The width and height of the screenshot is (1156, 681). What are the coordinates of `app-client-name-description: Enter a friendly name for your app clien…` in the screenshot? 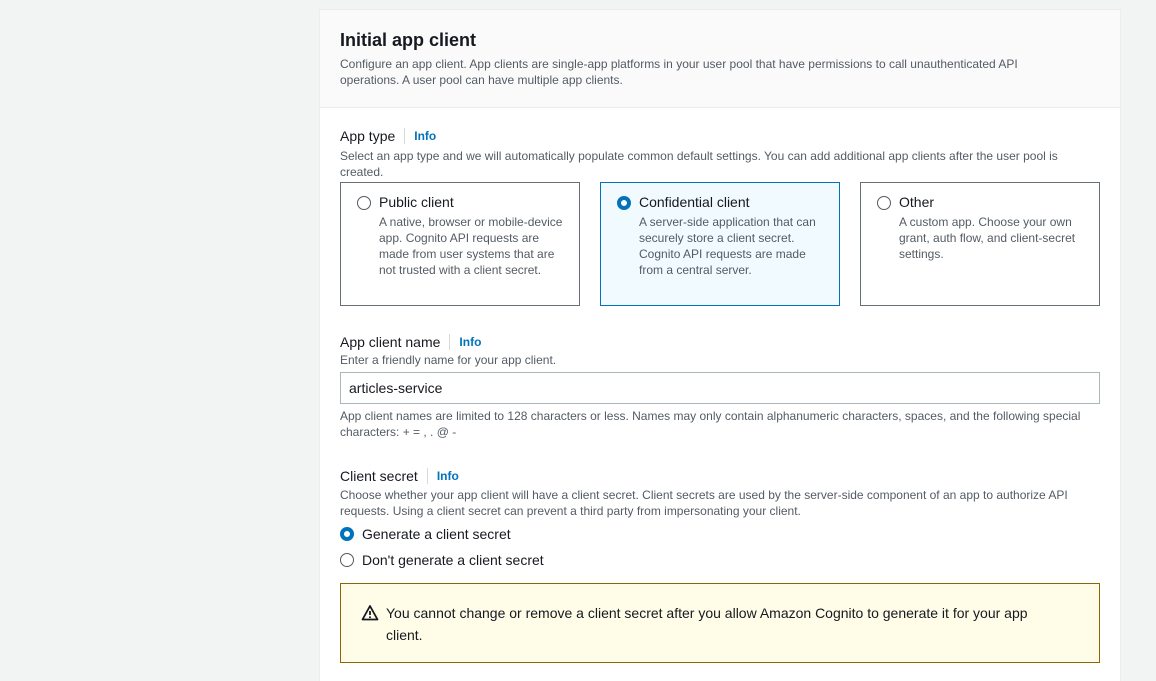 It's located at (448, 360).